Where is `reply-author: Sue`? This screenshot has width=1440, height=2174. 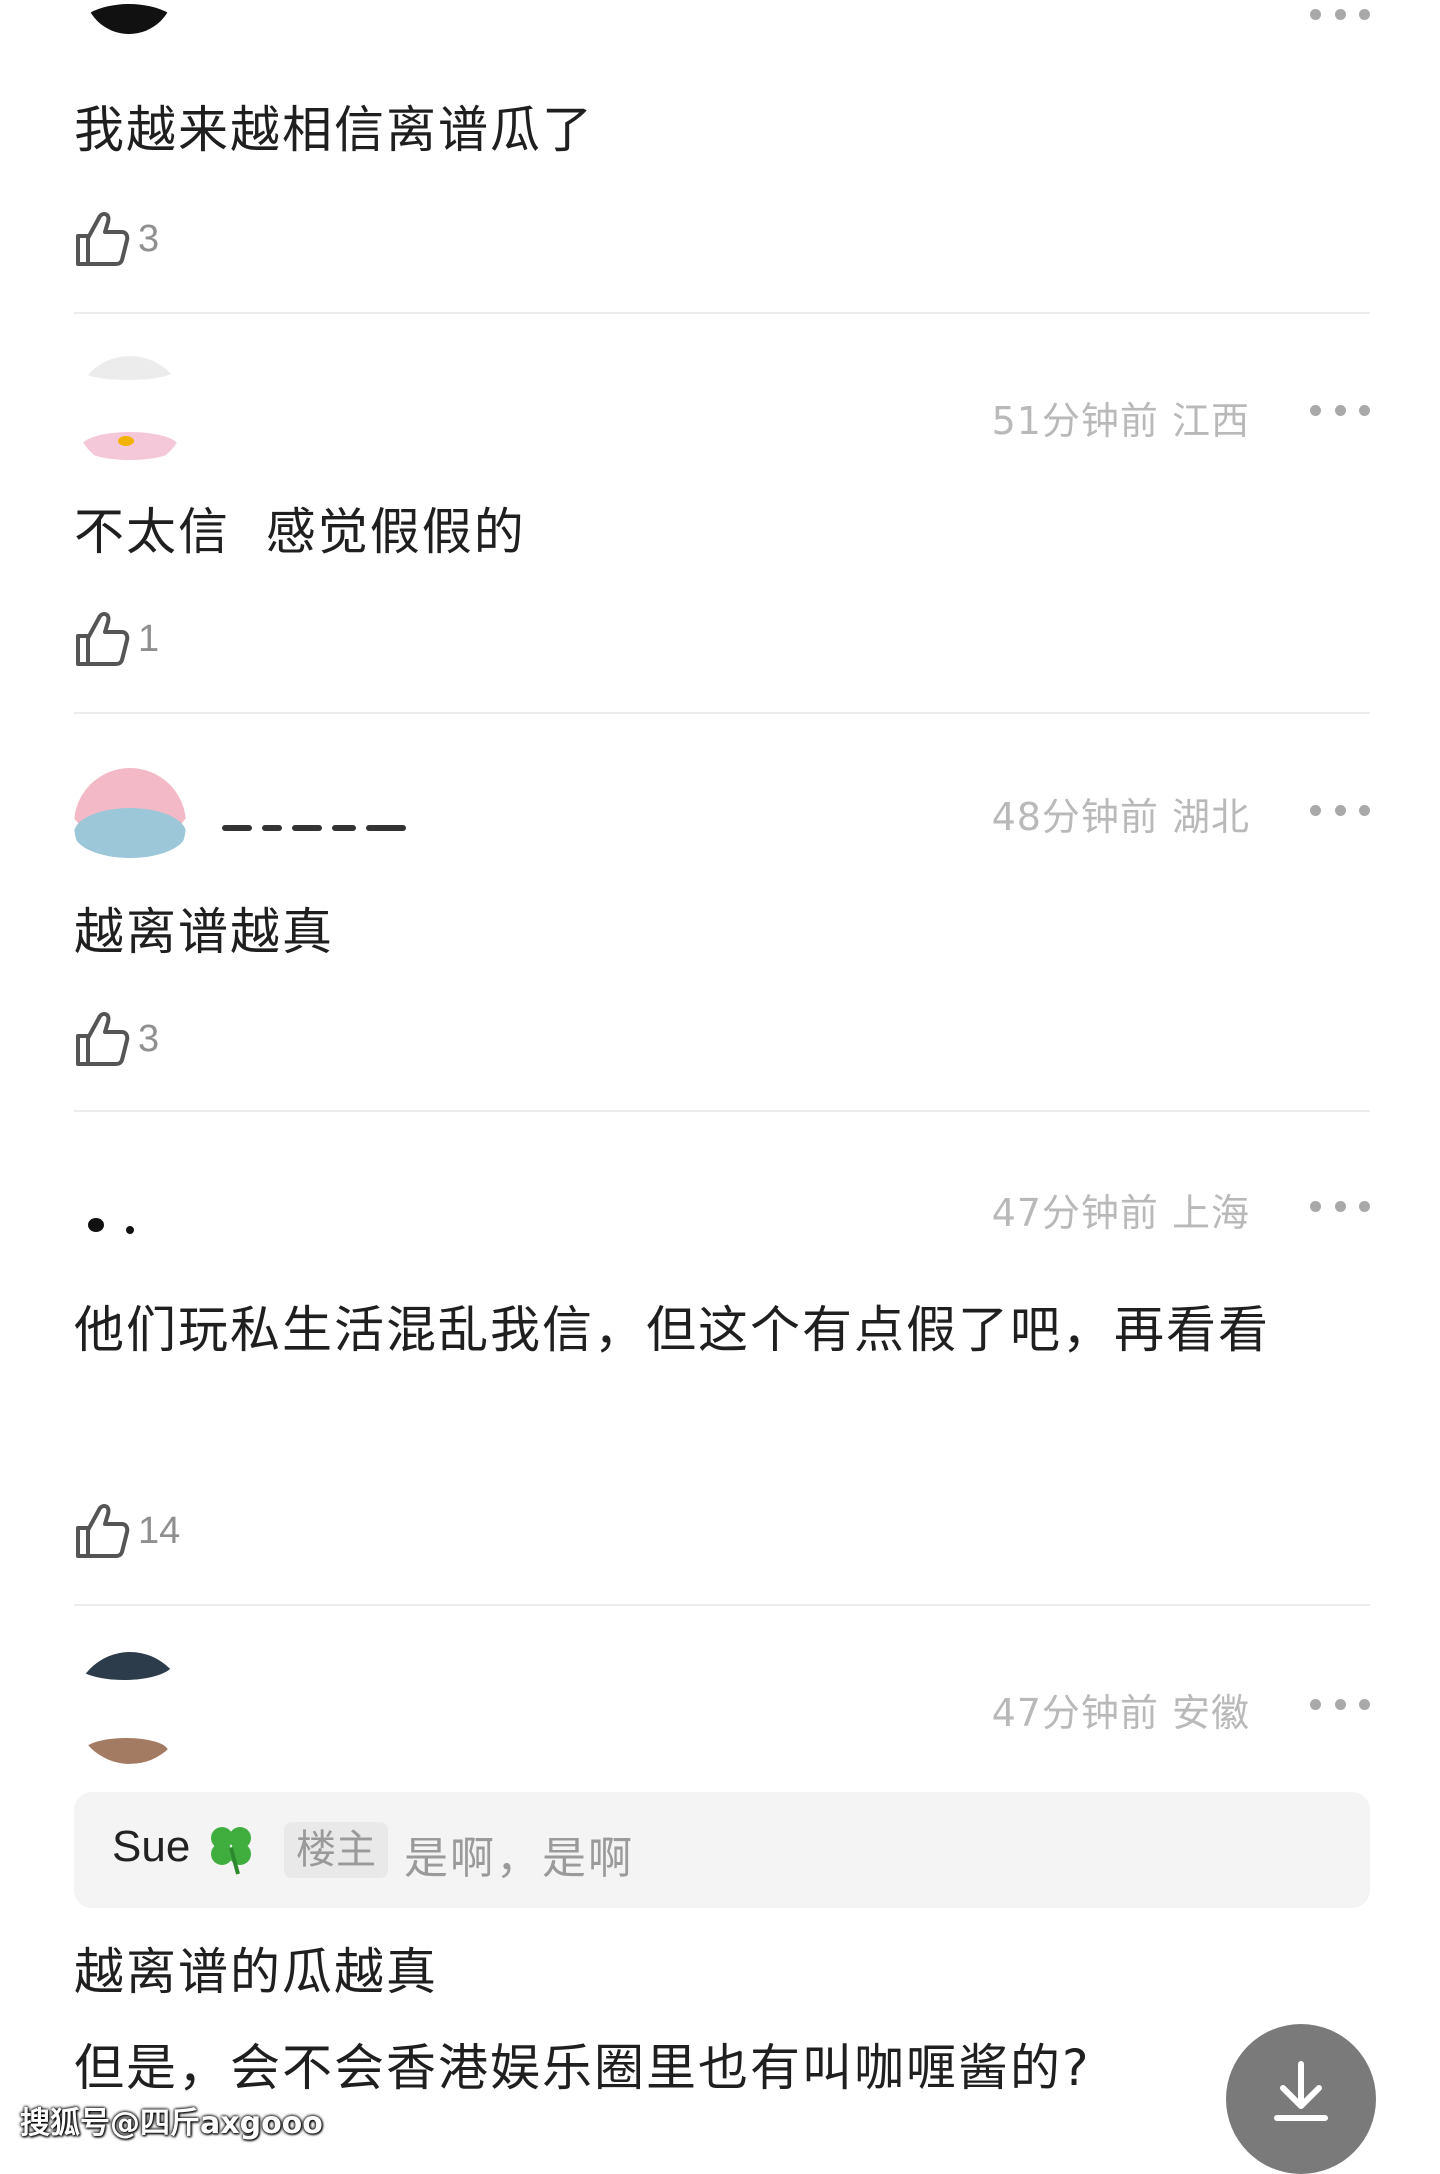 reply-author: Sue is located at coordinates (151, 1847).